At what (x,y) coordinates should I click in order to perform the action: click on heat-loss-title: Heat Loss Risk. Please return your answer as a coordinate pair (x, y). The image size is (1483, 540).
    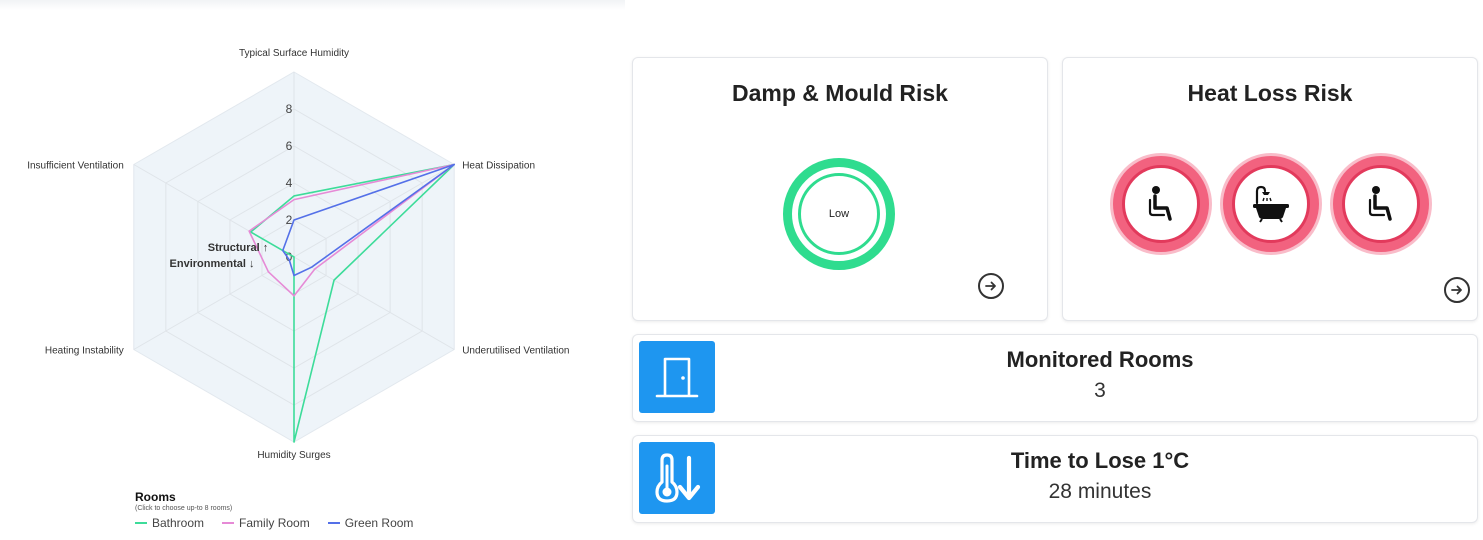
    Looking at the image, I should click on (1270, 93).